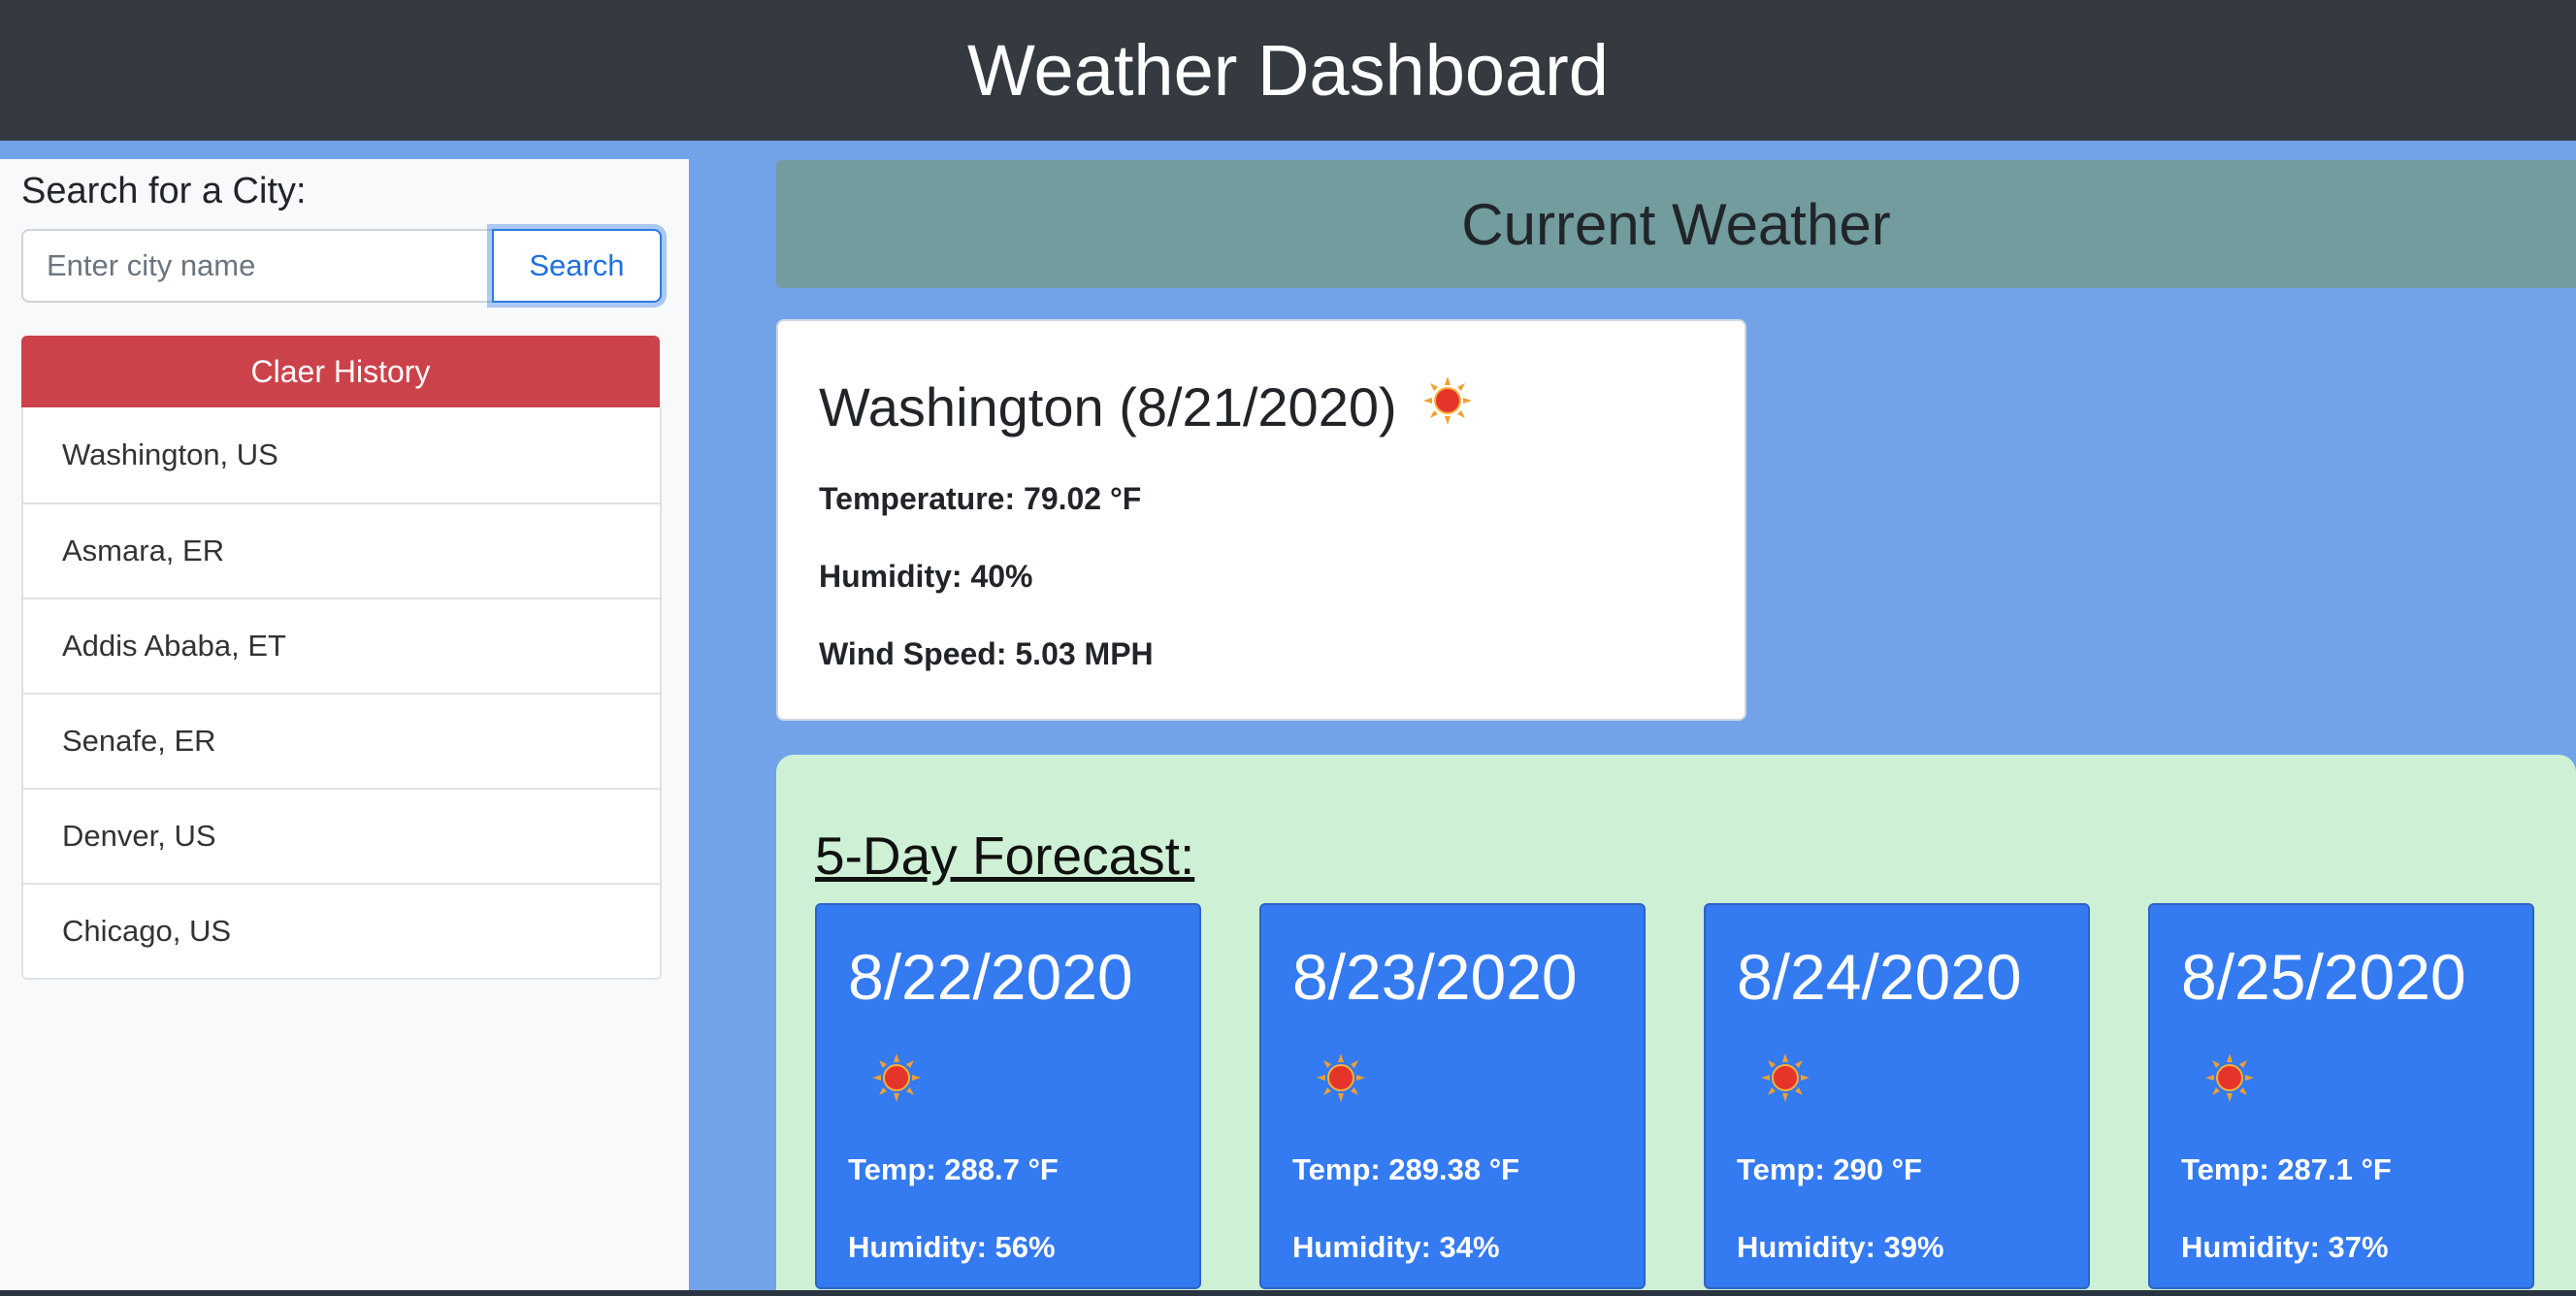 This screenshot has height=1296, width=2576. I want to click on forecast-card: 8/25/2020 Temp: 287.1 °F Humidity: 37%, so click(2341, 1096).